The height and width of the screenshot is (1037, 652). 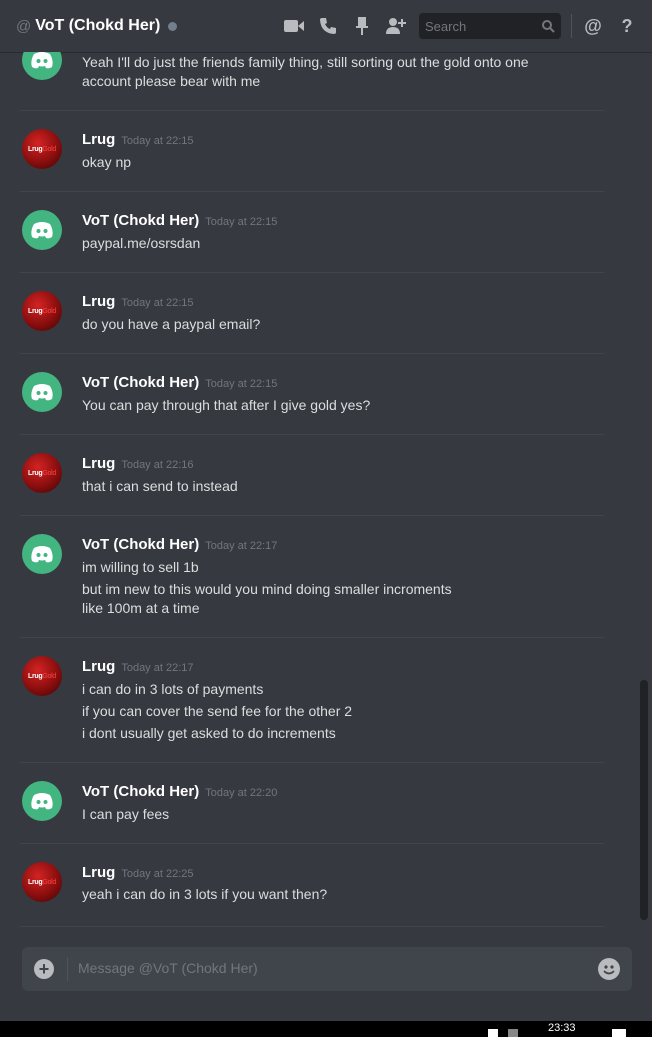 I want to click on timestamp: Today at 22:20, so click(x=241, y=793).